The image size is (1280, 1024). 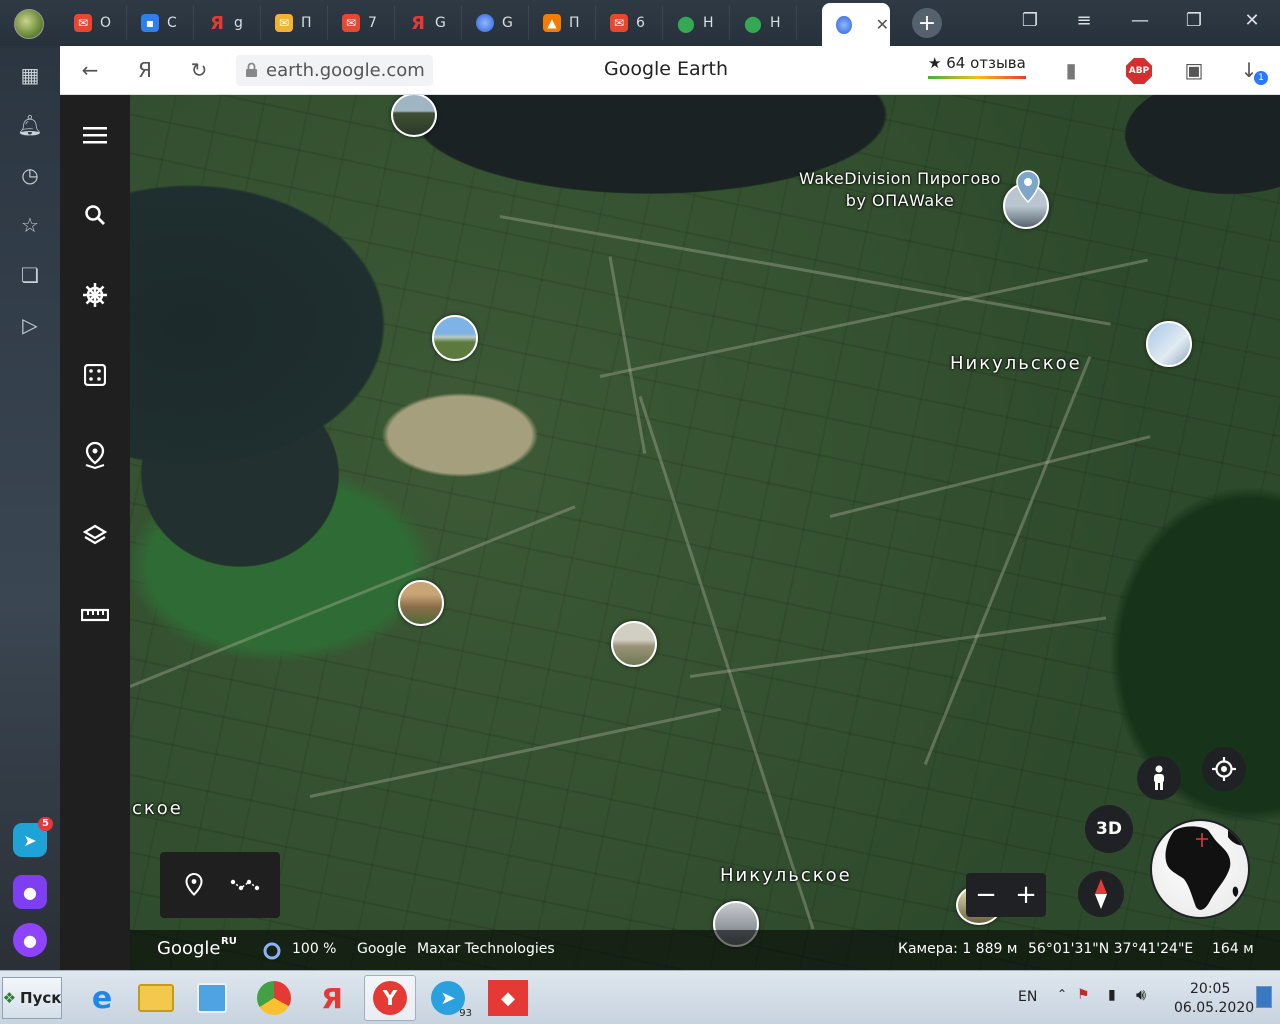 I want to click on tab-2: ▪ С, so click(x=160, y=23).